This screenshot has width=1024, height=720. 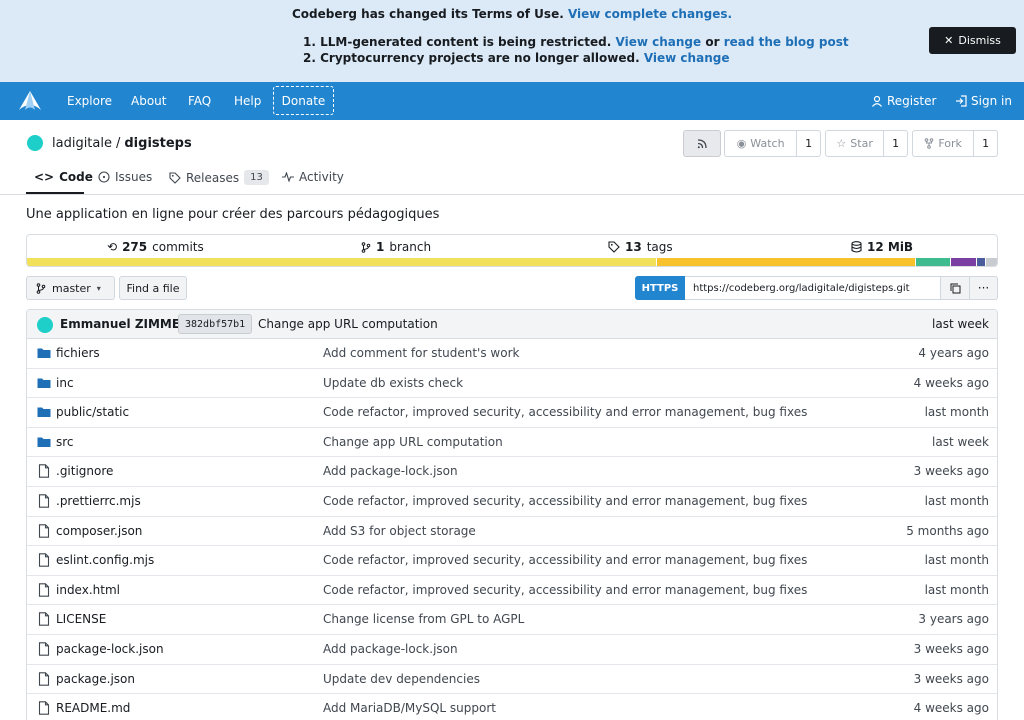 I want to click on find-file-button: Find a file, so click(x=153, y=288).